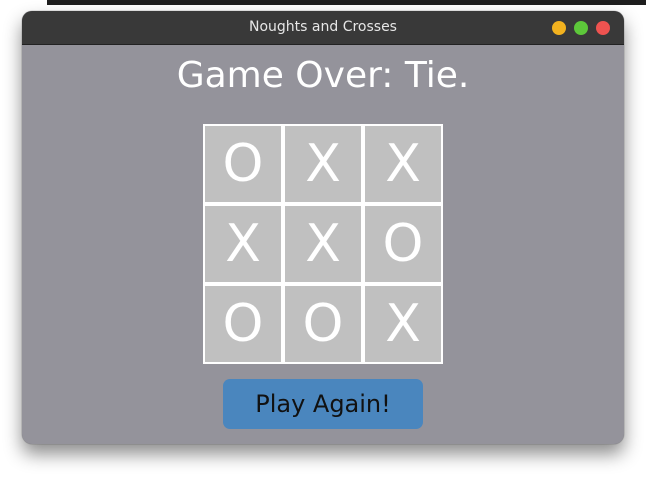 The height and width of the screenshot is (483, 646). I want to click on close-button, so click(603, 28).